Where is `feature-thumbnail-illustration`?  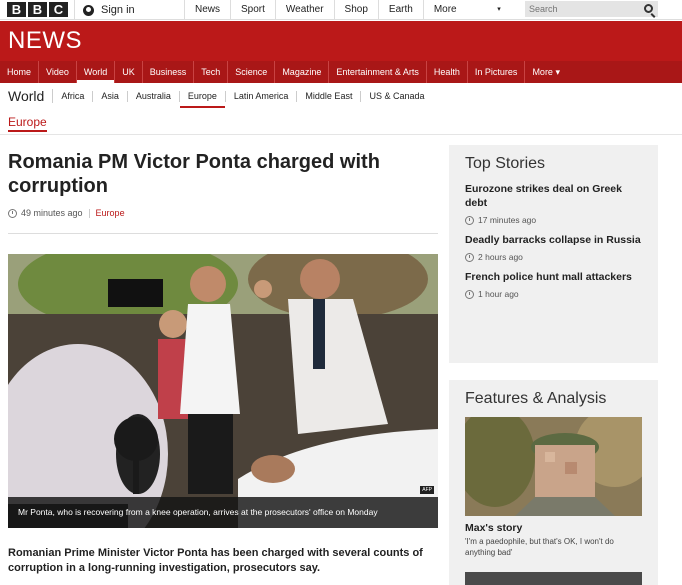 feature-thumbnail-illustration is located at coordinates (553, 466).